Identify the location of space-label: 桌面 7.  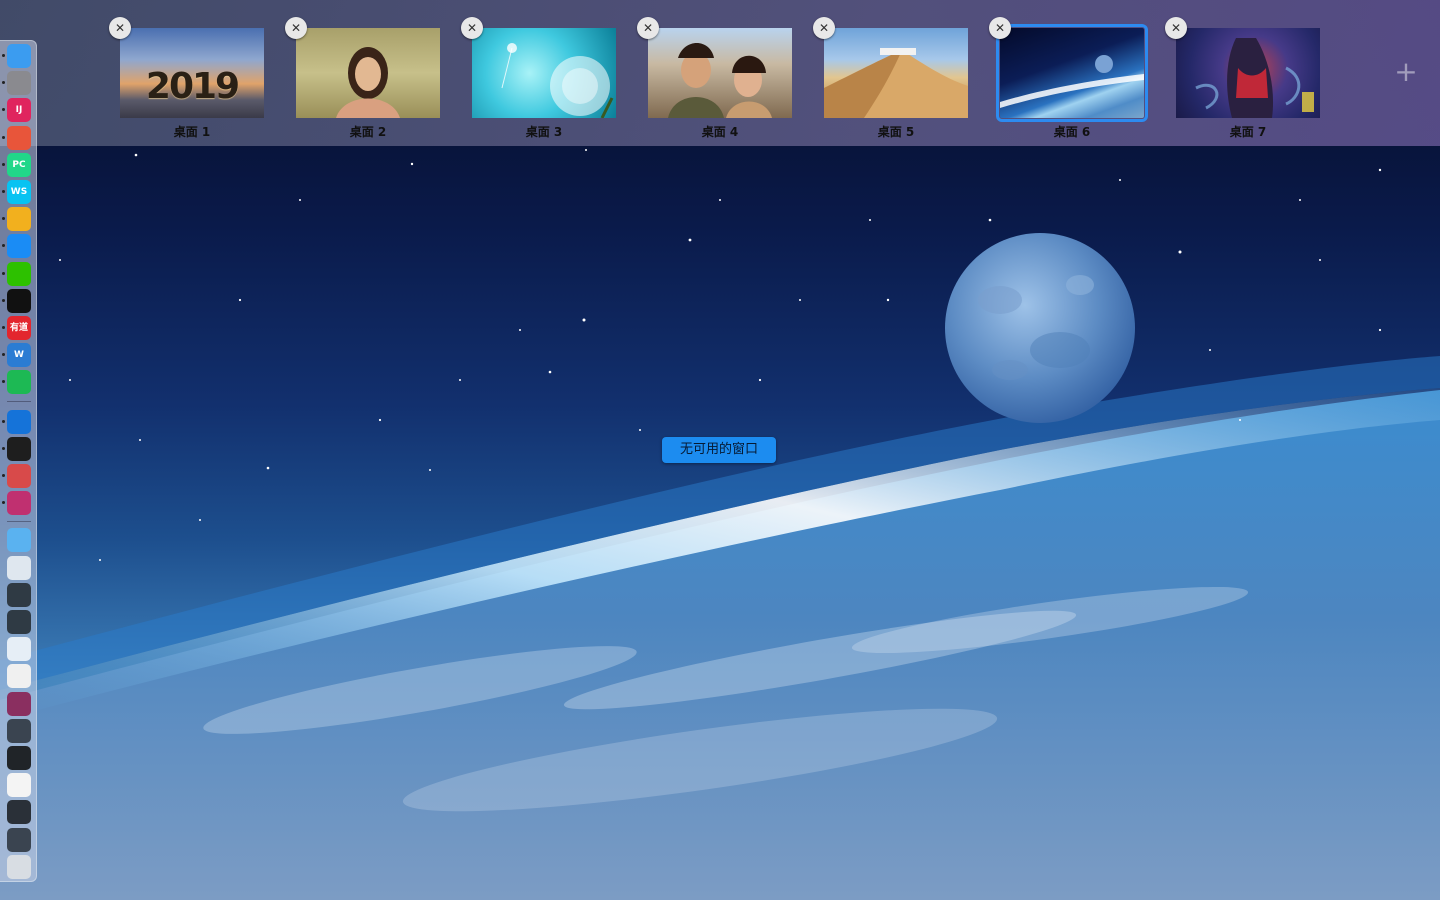
(1248, 132).